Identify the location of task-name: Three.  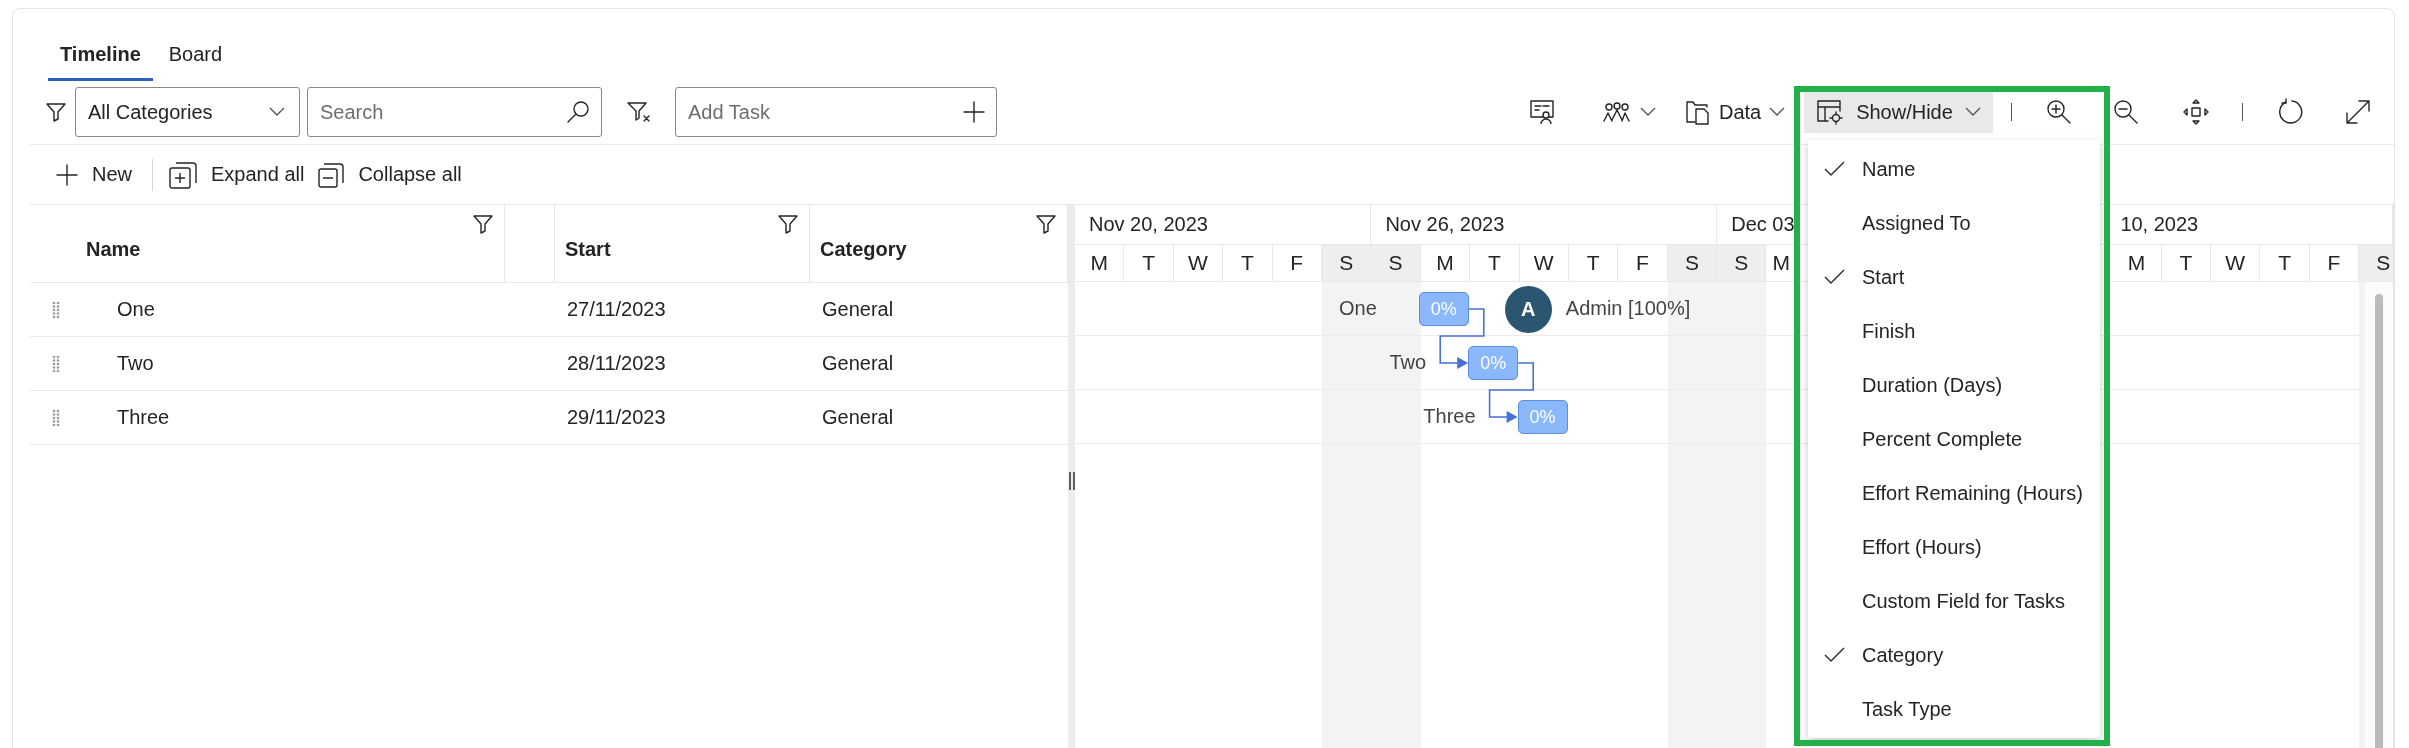
(143, 417).